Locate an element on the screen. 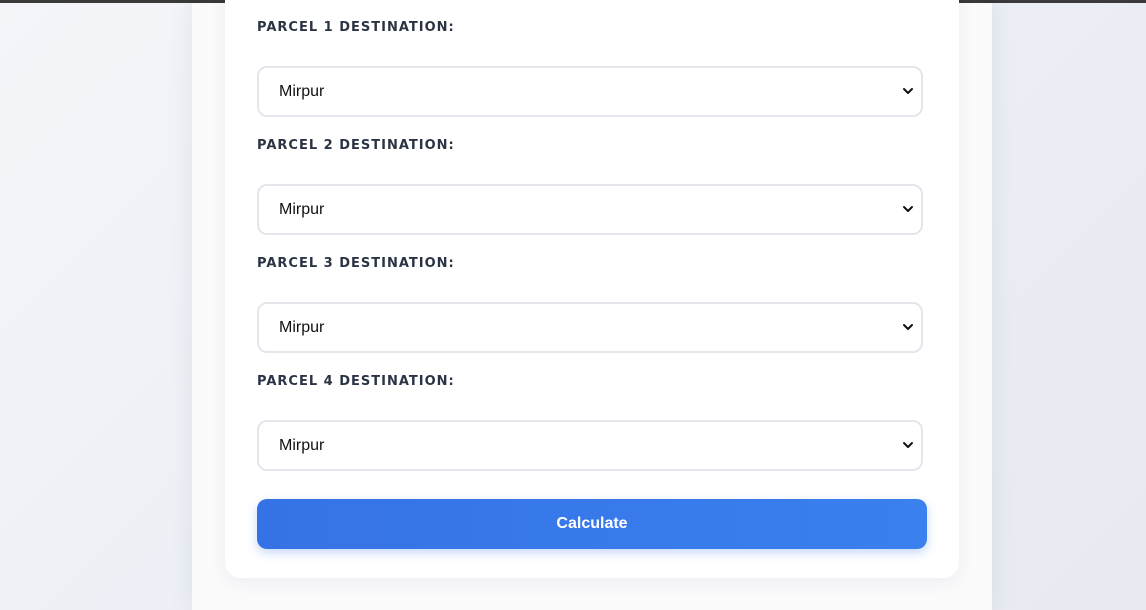  parcel-2-label: PARCEL 2 DESTINATION: is located at coordinates (356, 145).